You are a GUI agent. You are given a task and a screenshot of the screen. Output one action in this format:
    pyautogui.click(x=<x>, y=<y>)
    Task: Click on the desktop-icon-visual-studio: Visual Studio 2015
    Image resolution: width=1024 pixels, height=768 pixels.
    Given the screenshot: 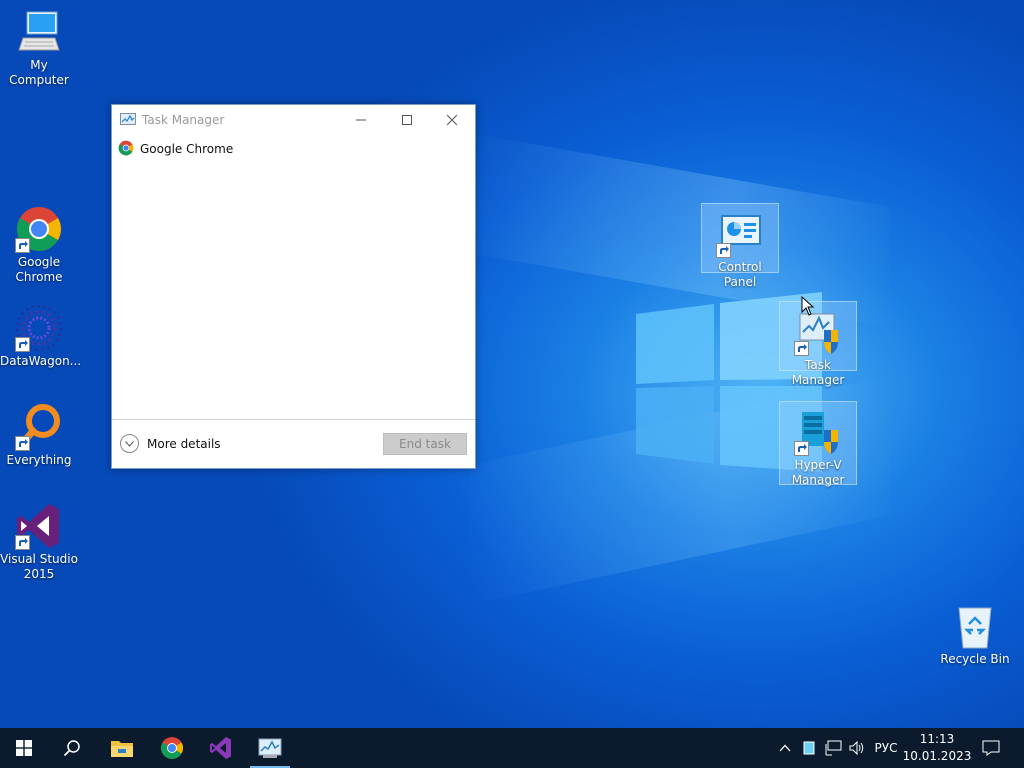 What is the action you would take?
    pyautogui.click(x=39, y=542)
    